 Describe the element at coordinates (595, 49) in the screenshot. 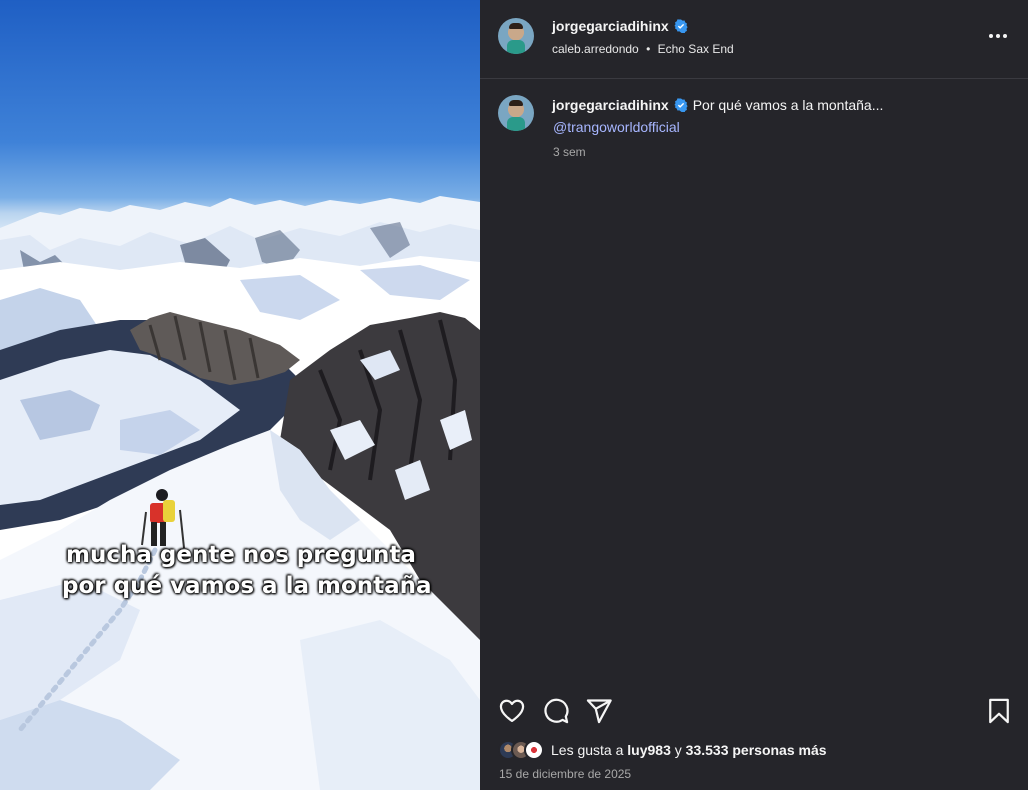

I see `collaborator-link: caleb.arredondo` at that location.